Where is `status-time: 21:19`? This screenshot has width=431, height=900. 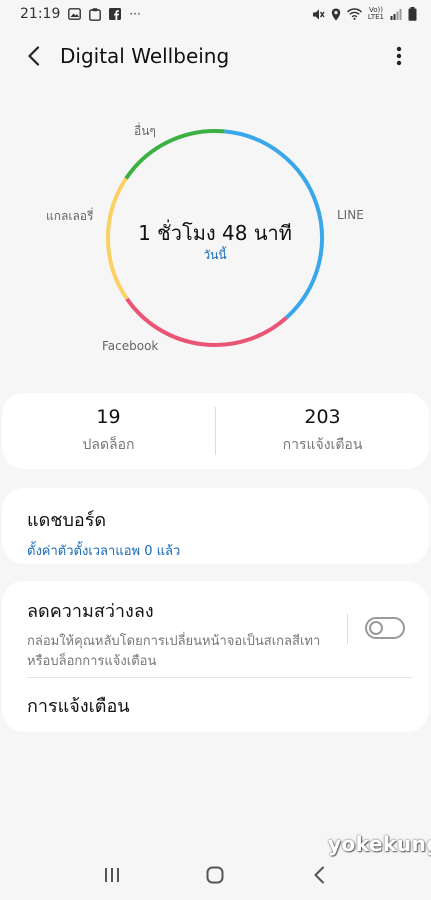
status-time: 21:19 is located at coordinates (40, 14).